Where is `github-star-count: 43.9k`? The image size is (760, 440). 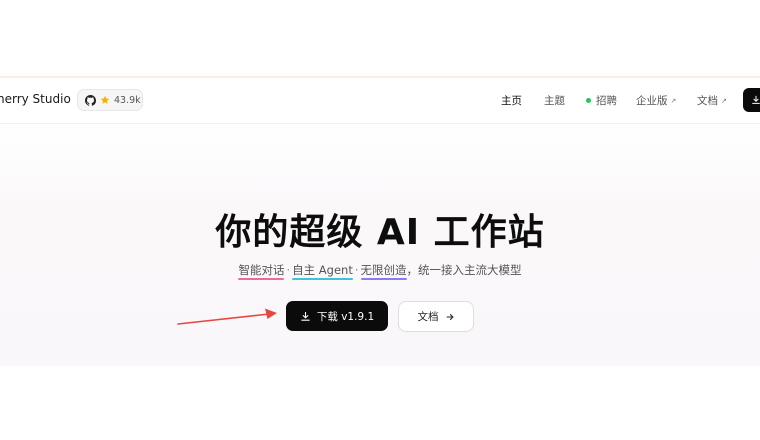 github-star-count: 43.9k is located at coordinates (127, 100).